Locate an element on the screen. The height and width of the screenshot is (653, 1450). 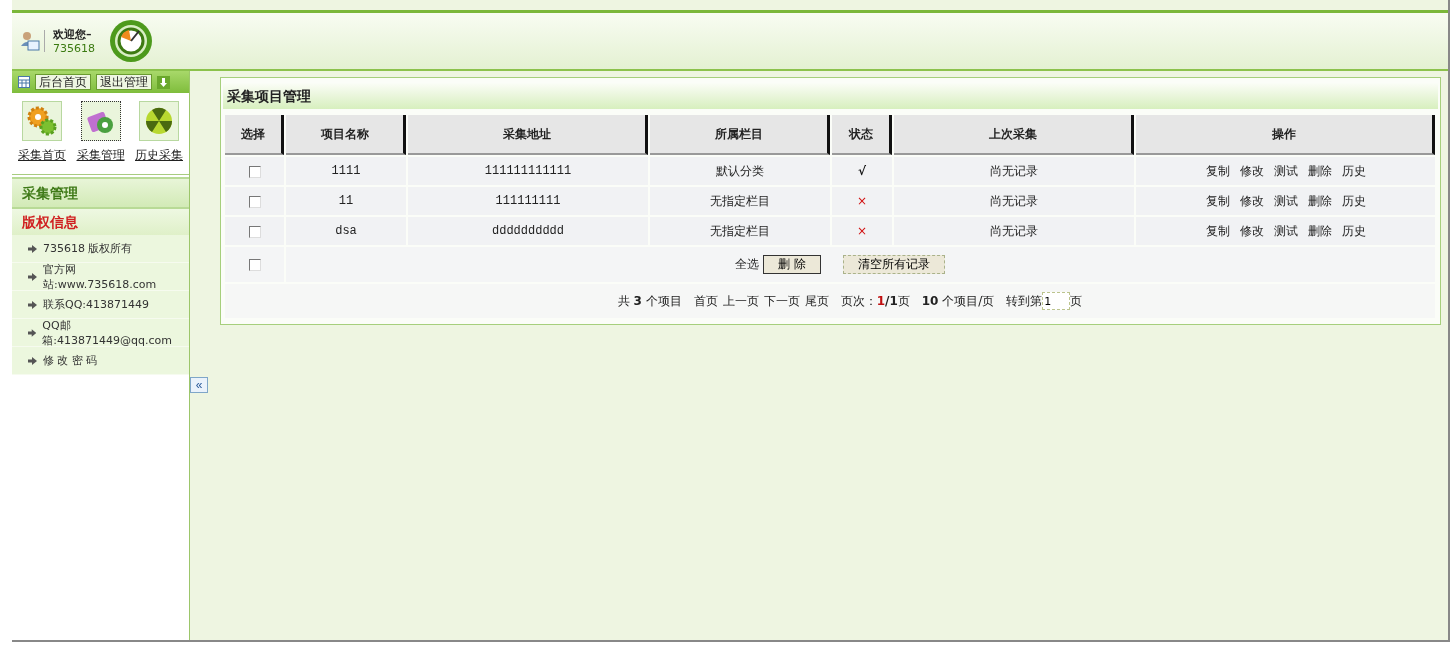
collapse-button: « is located at coordinates (199, 385).